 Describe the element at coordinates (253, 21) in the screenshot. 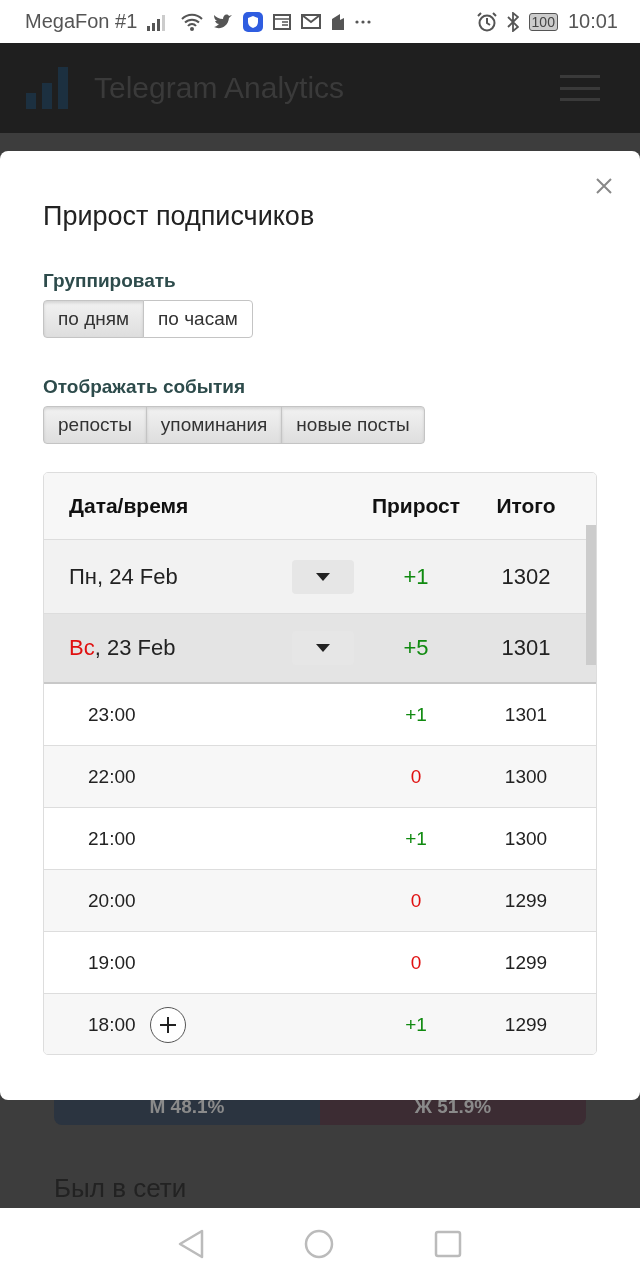

I see `shield-icon` at that location.